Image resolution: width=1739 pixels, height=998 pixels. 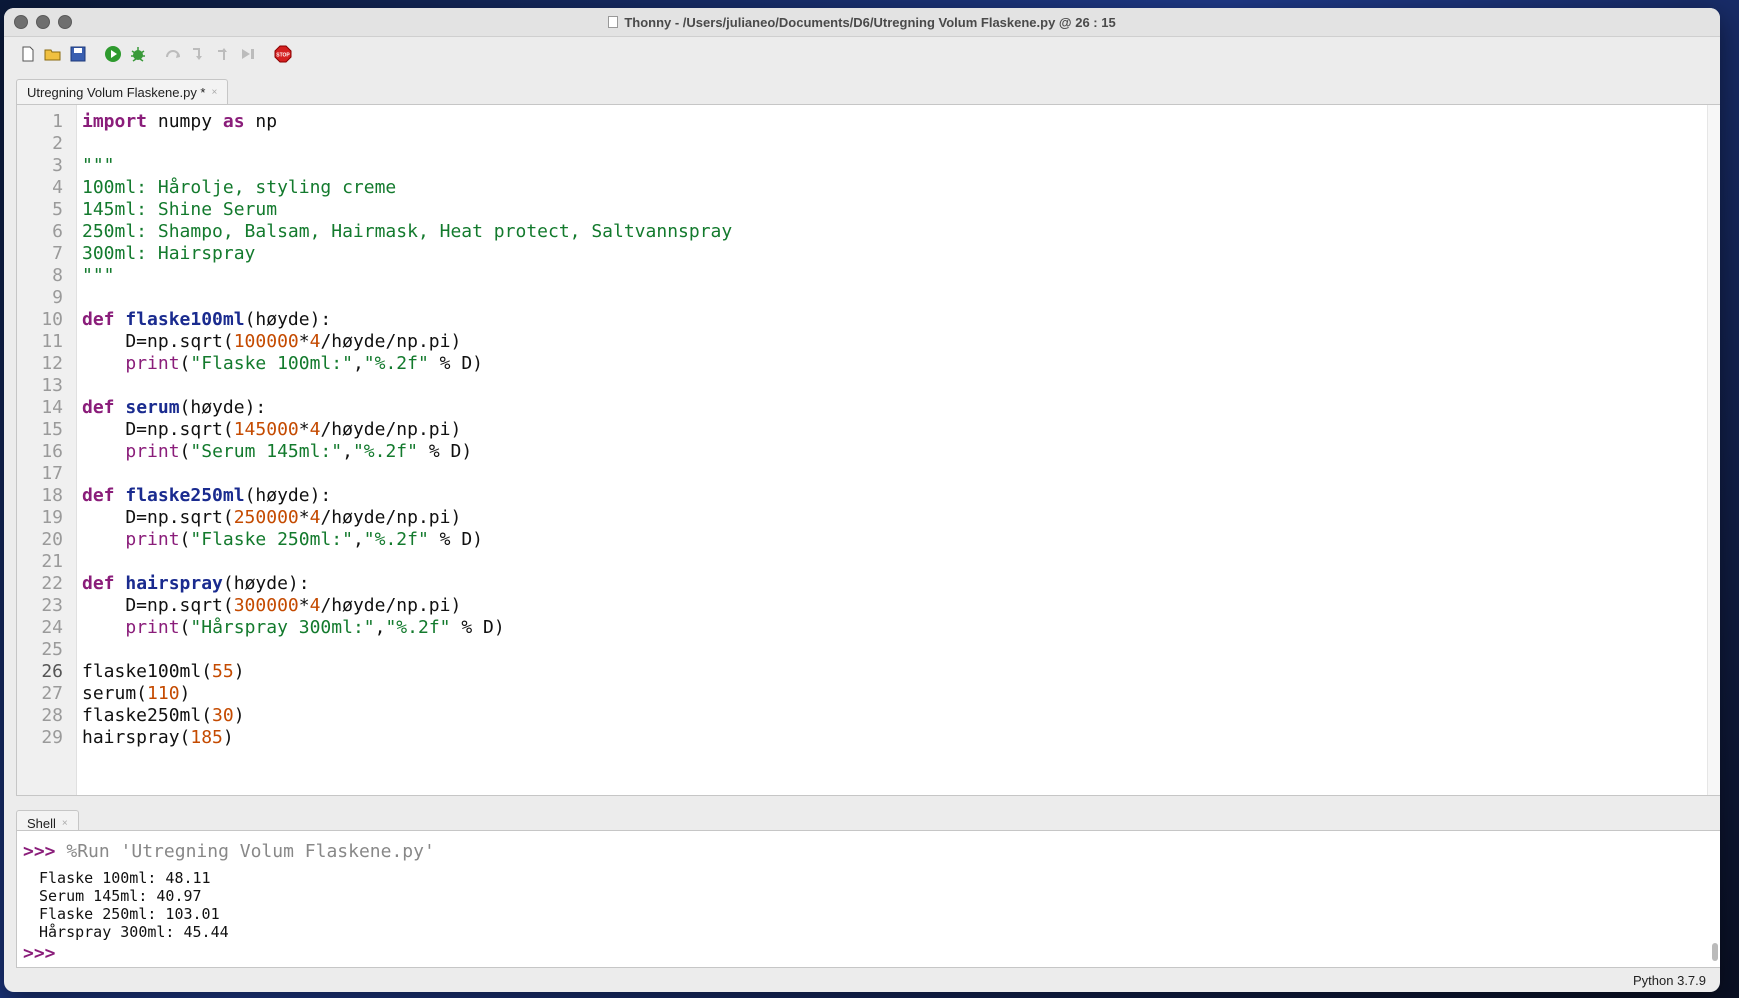 What do you see at coordinates (57, 231) in the screenshot?
I see `line-number: 6` at bounding box center [57, 231].